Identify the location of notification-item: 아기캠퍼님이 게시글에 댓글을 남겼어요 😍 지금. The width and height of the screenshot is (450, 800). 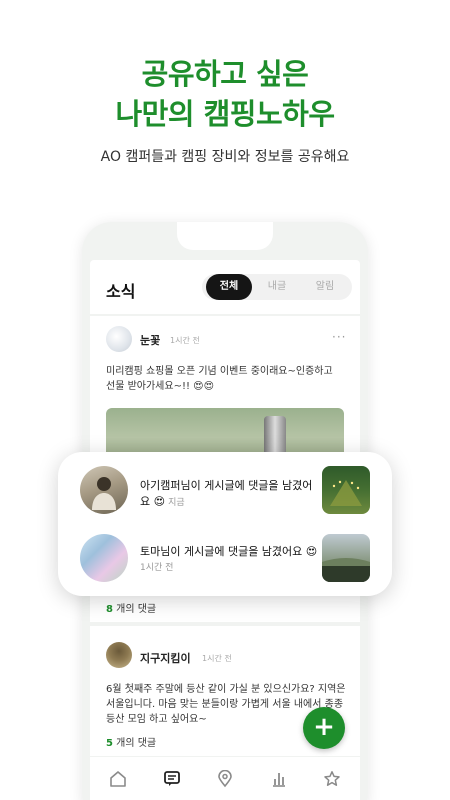
(231, 494).